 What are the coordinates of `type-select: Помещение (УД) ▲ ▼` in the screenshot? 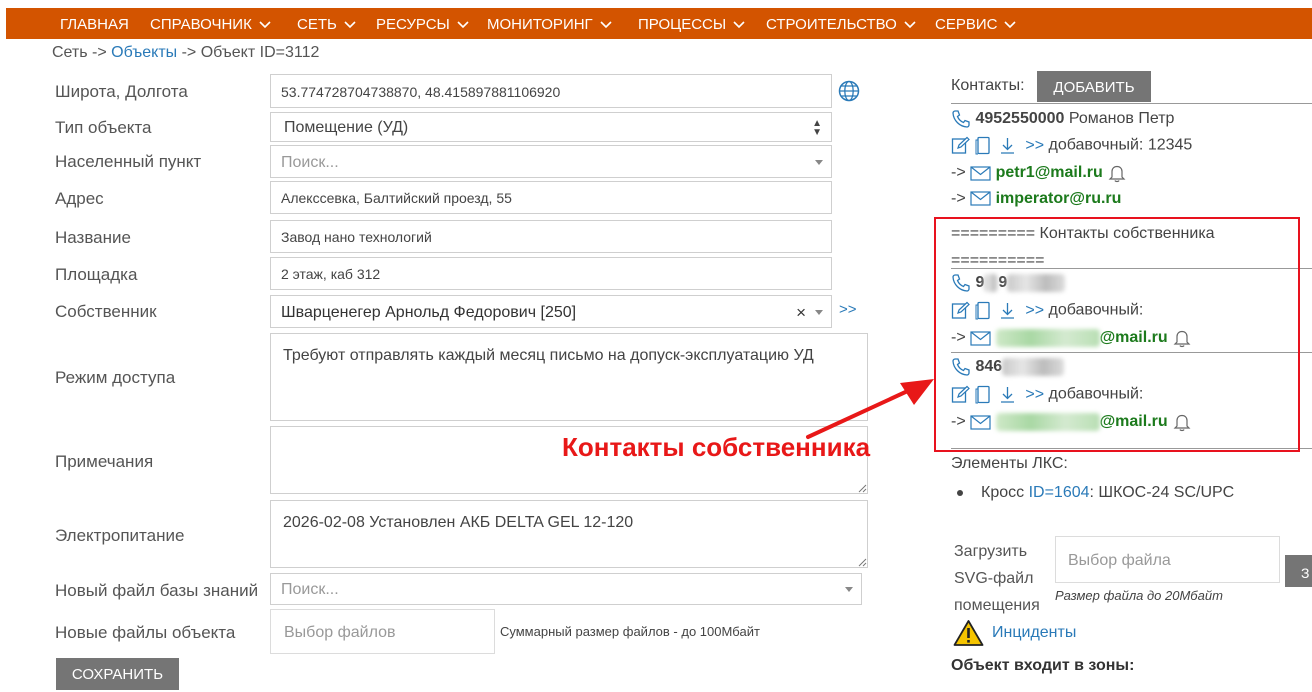 It's located at (551, 127).